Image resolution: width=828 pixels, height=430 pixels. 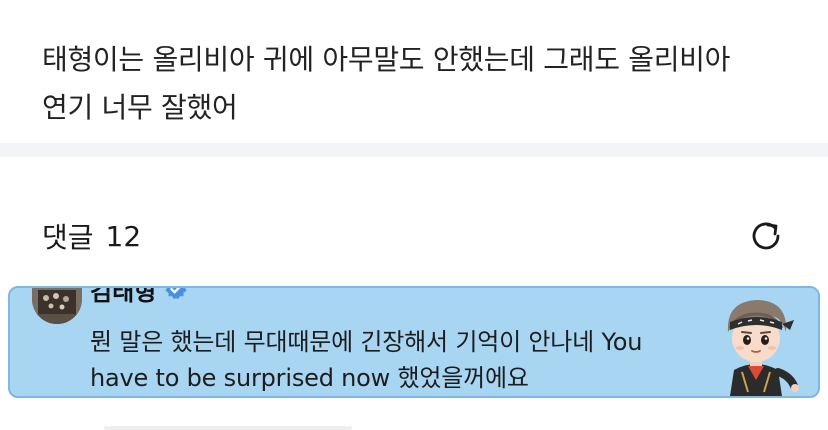 What do you see at coordinates (176, 294) in the screenshot?
I see `verified-badge-icon` at bounding box center [176, 294].